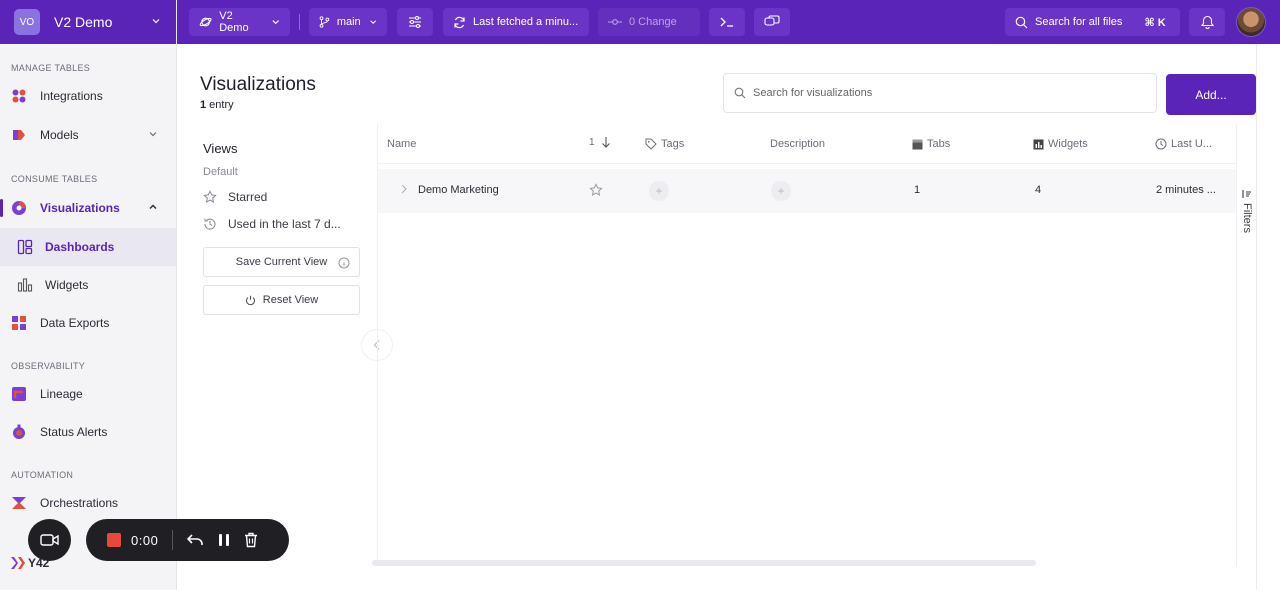  Describe the element at coordinates (80, 208) in the screenshot. I see `sidebar-item-label: Visualizations` at that location.